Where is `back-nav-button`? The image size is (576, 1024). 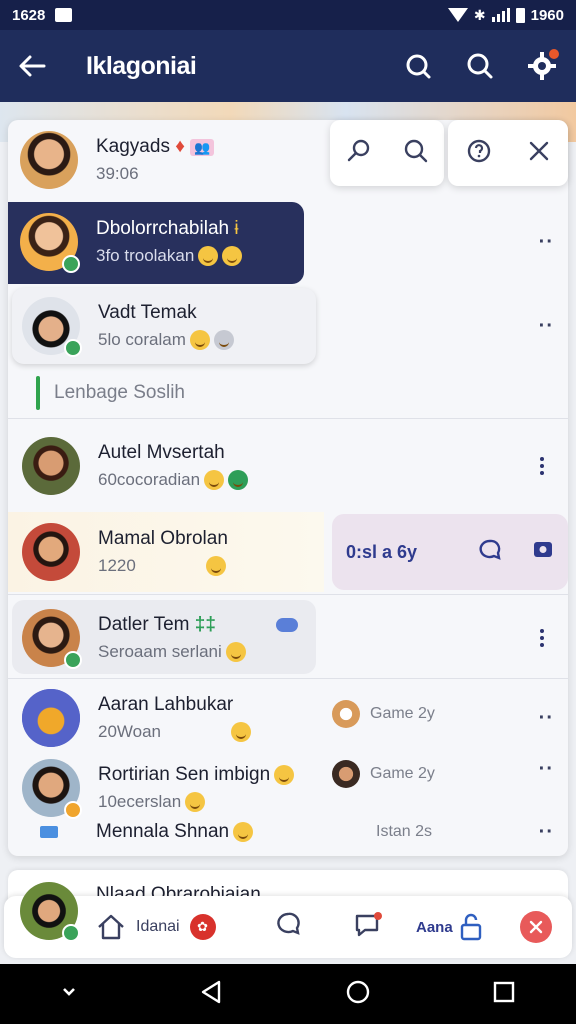 back-nav-button is located at coordinates (211, 994).